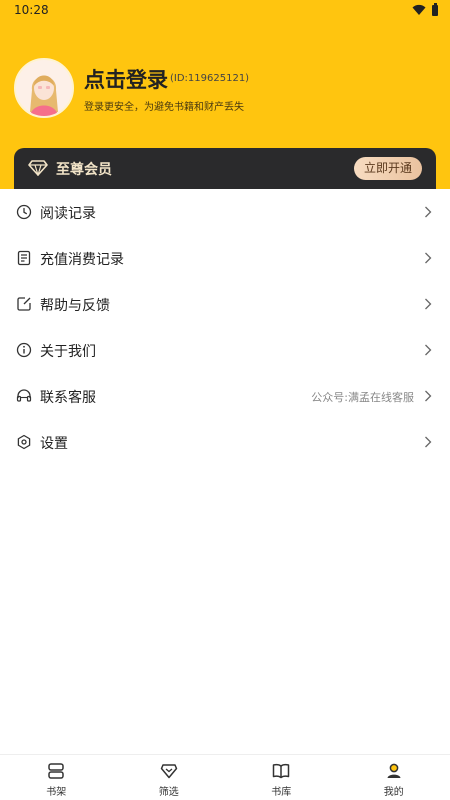 This screenshot has width=450, height=800. Describe the element at coordinates (225, 212) in the screenshot. I see `menu-item-reading-history: 阅读记录` at that location.